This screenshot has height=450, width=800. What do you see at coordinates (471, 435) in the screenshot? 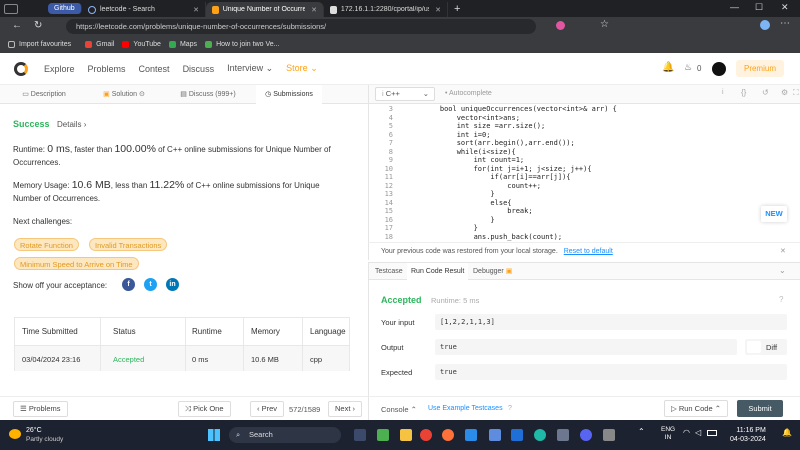
I see `vscode-icon` at bounding box center [471, 435].